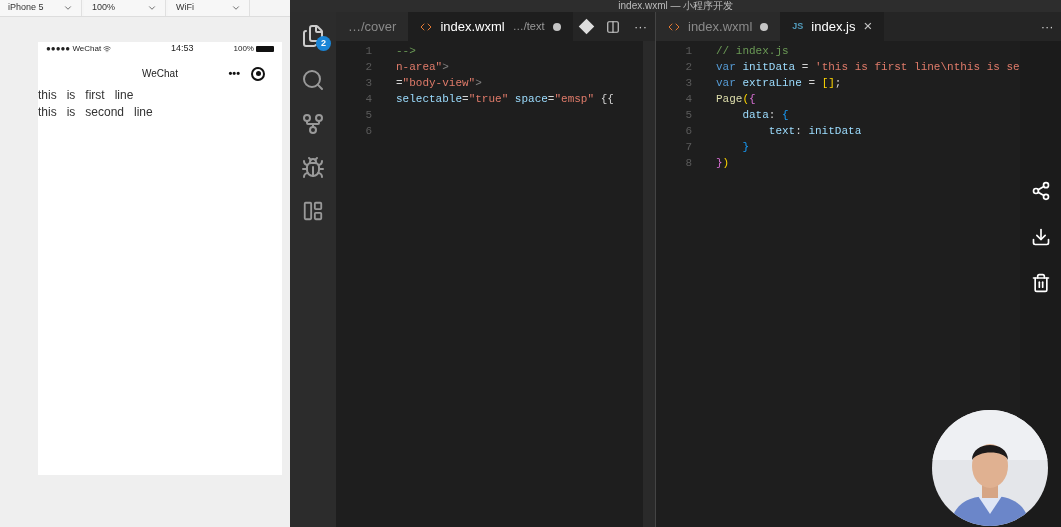 This screenshot has height=527, width=1061. I want to click on code-line: var extraLine = [];, so click(779, 83).